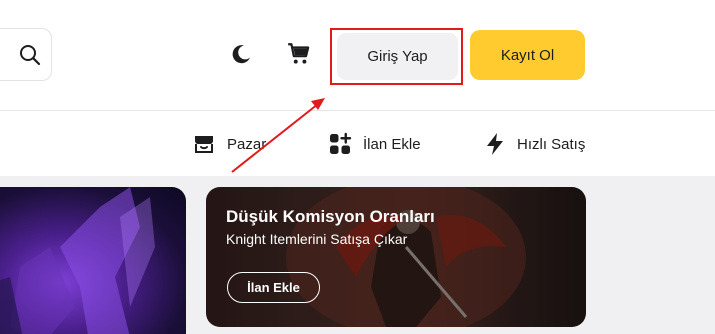 The height and width of the screenshot is (334, 715). Describe the element at coordinates (247, 144) in the screenshot. I see `nav-item-label: Pazar` at that location.